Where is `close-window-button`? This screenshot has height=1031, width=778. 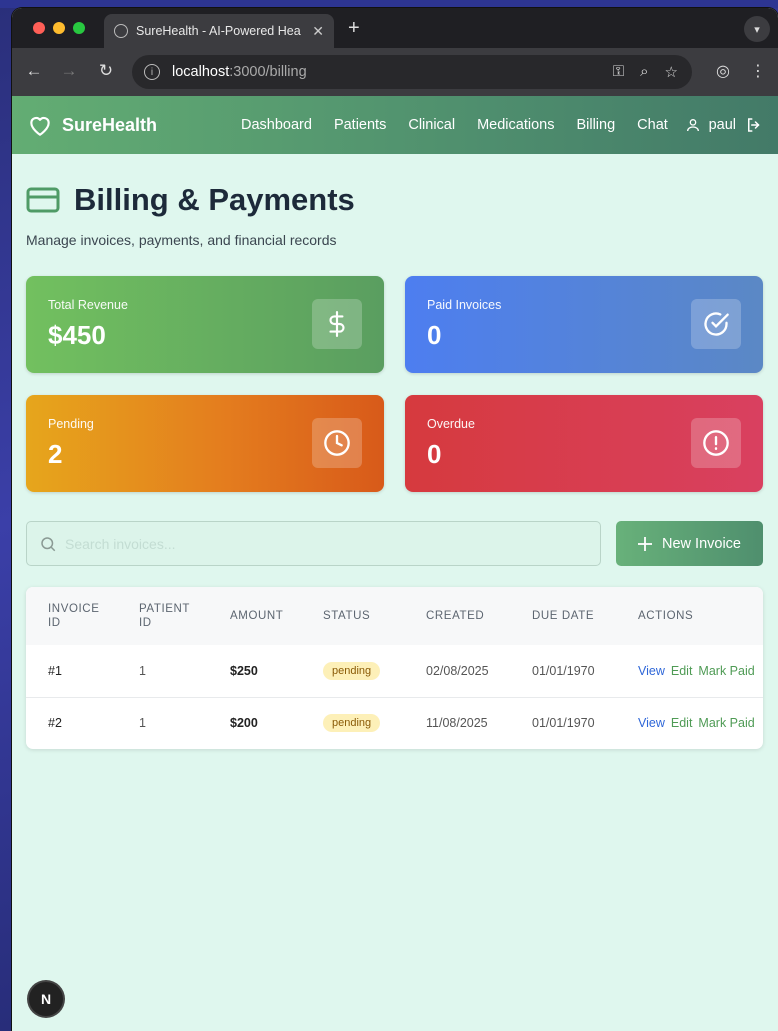
close-window-button is located at coordinates (39, 28).